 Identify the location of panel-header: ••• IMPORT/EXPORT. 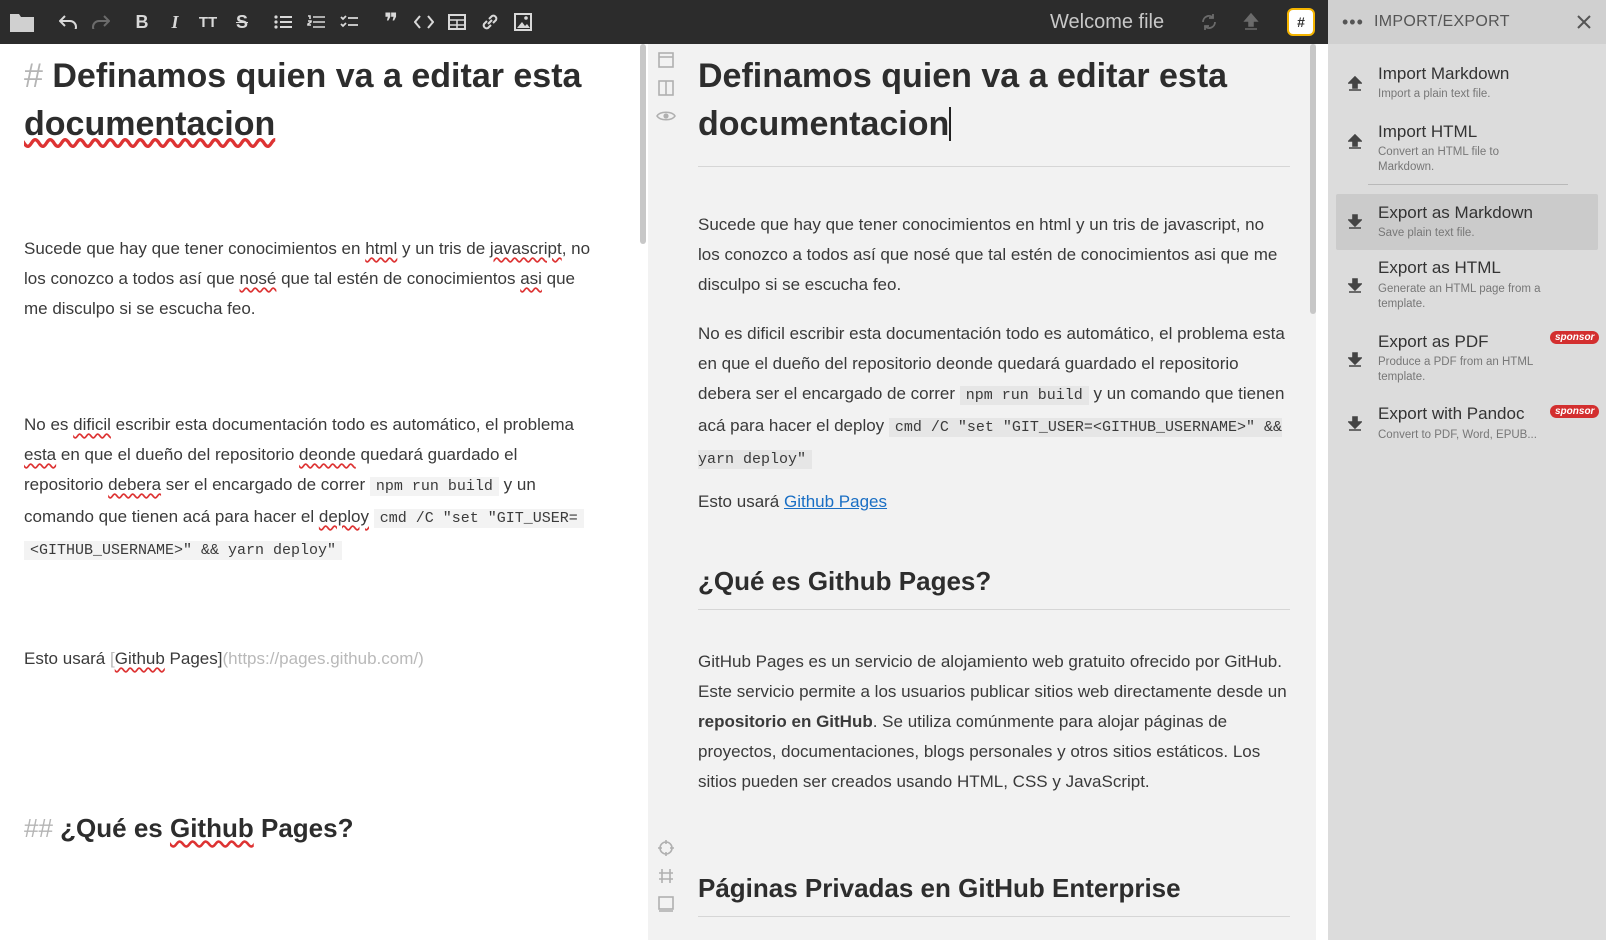
(1467, 22).